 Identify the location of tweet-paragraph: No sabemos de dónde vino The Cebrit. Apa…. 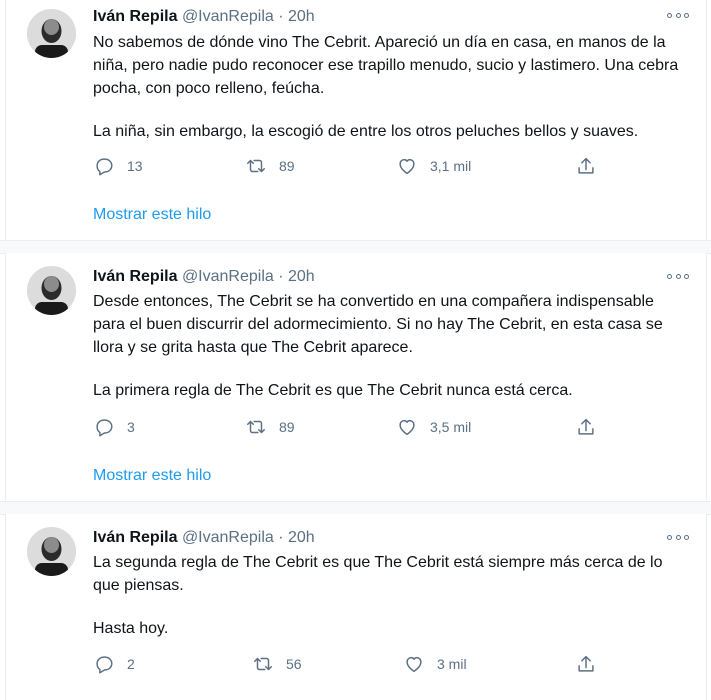
(386, 65).